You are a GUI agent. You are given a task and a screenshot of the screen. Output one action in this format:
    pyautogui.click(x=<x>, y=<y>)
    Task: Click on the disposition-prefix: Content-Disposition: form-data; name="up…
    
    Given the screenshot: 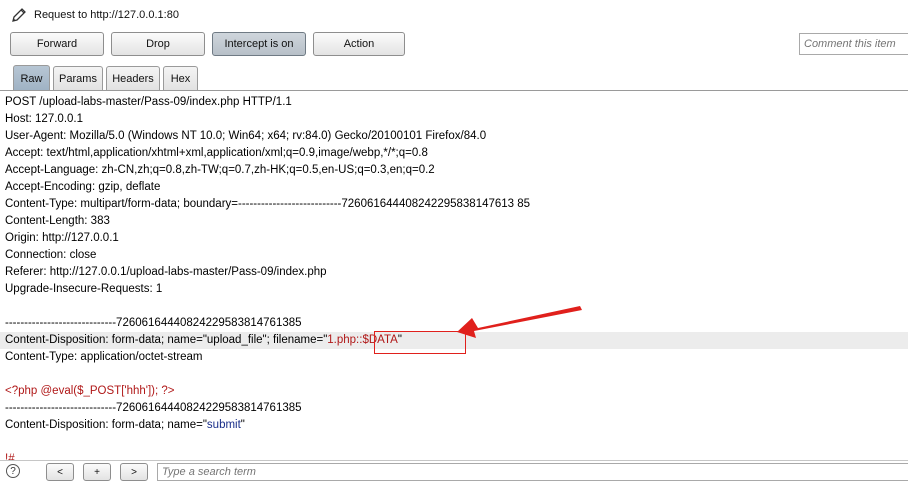 What is the action you would take?
    pyautogui.click(x=166, y=340)
    